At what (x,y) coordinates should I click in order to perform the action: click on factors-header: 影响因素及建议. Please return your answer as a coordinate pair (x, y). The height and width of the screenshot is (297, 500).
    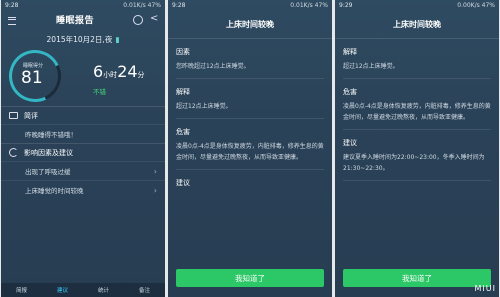
    Looking at the image, I should click on (83, 152).